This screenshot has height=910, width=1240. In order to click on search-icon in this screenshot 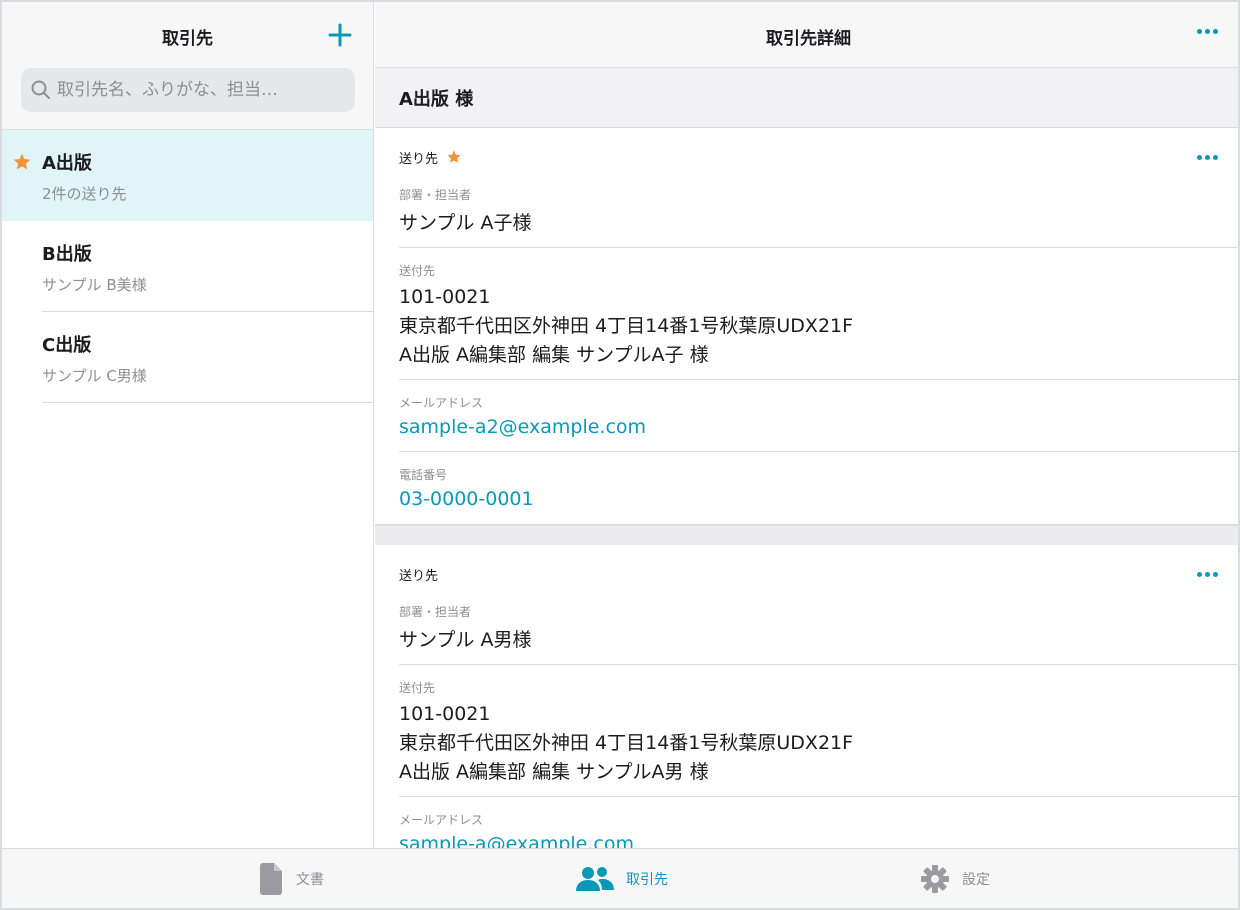, I will do `click(40, 89)`.